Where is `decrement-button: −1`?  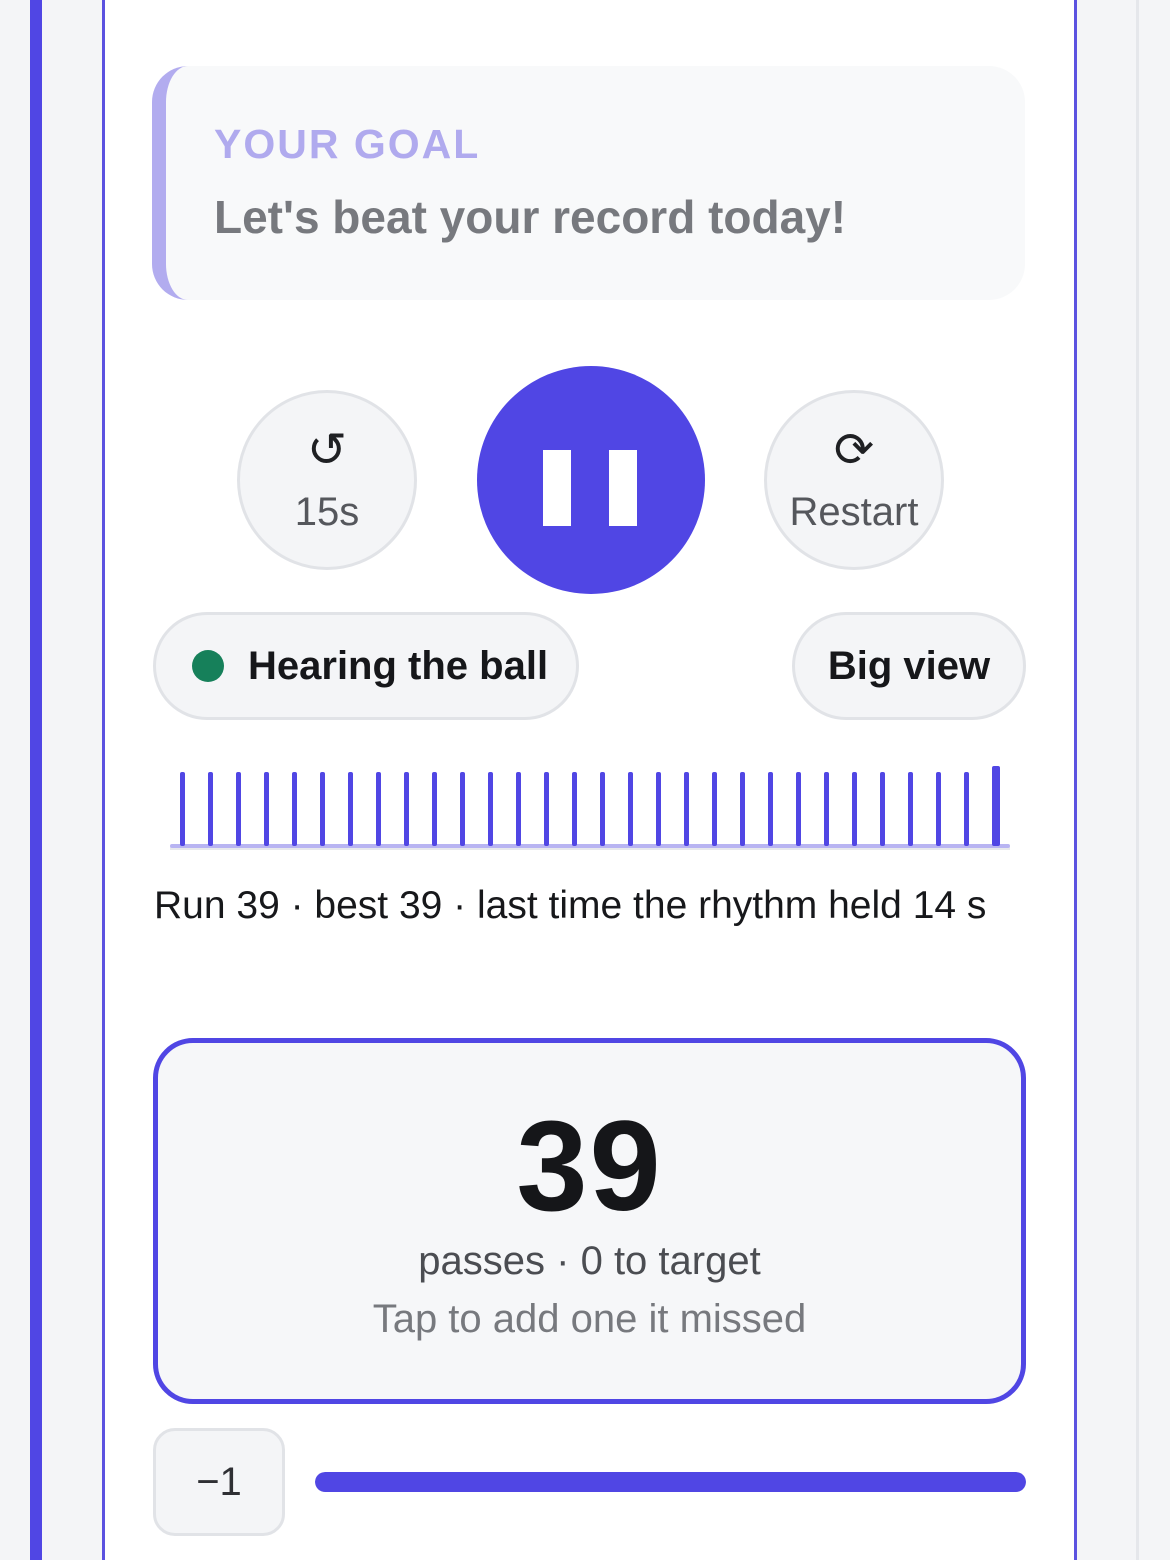
decrement-button: −1 is located at coordinates (219, 1482).